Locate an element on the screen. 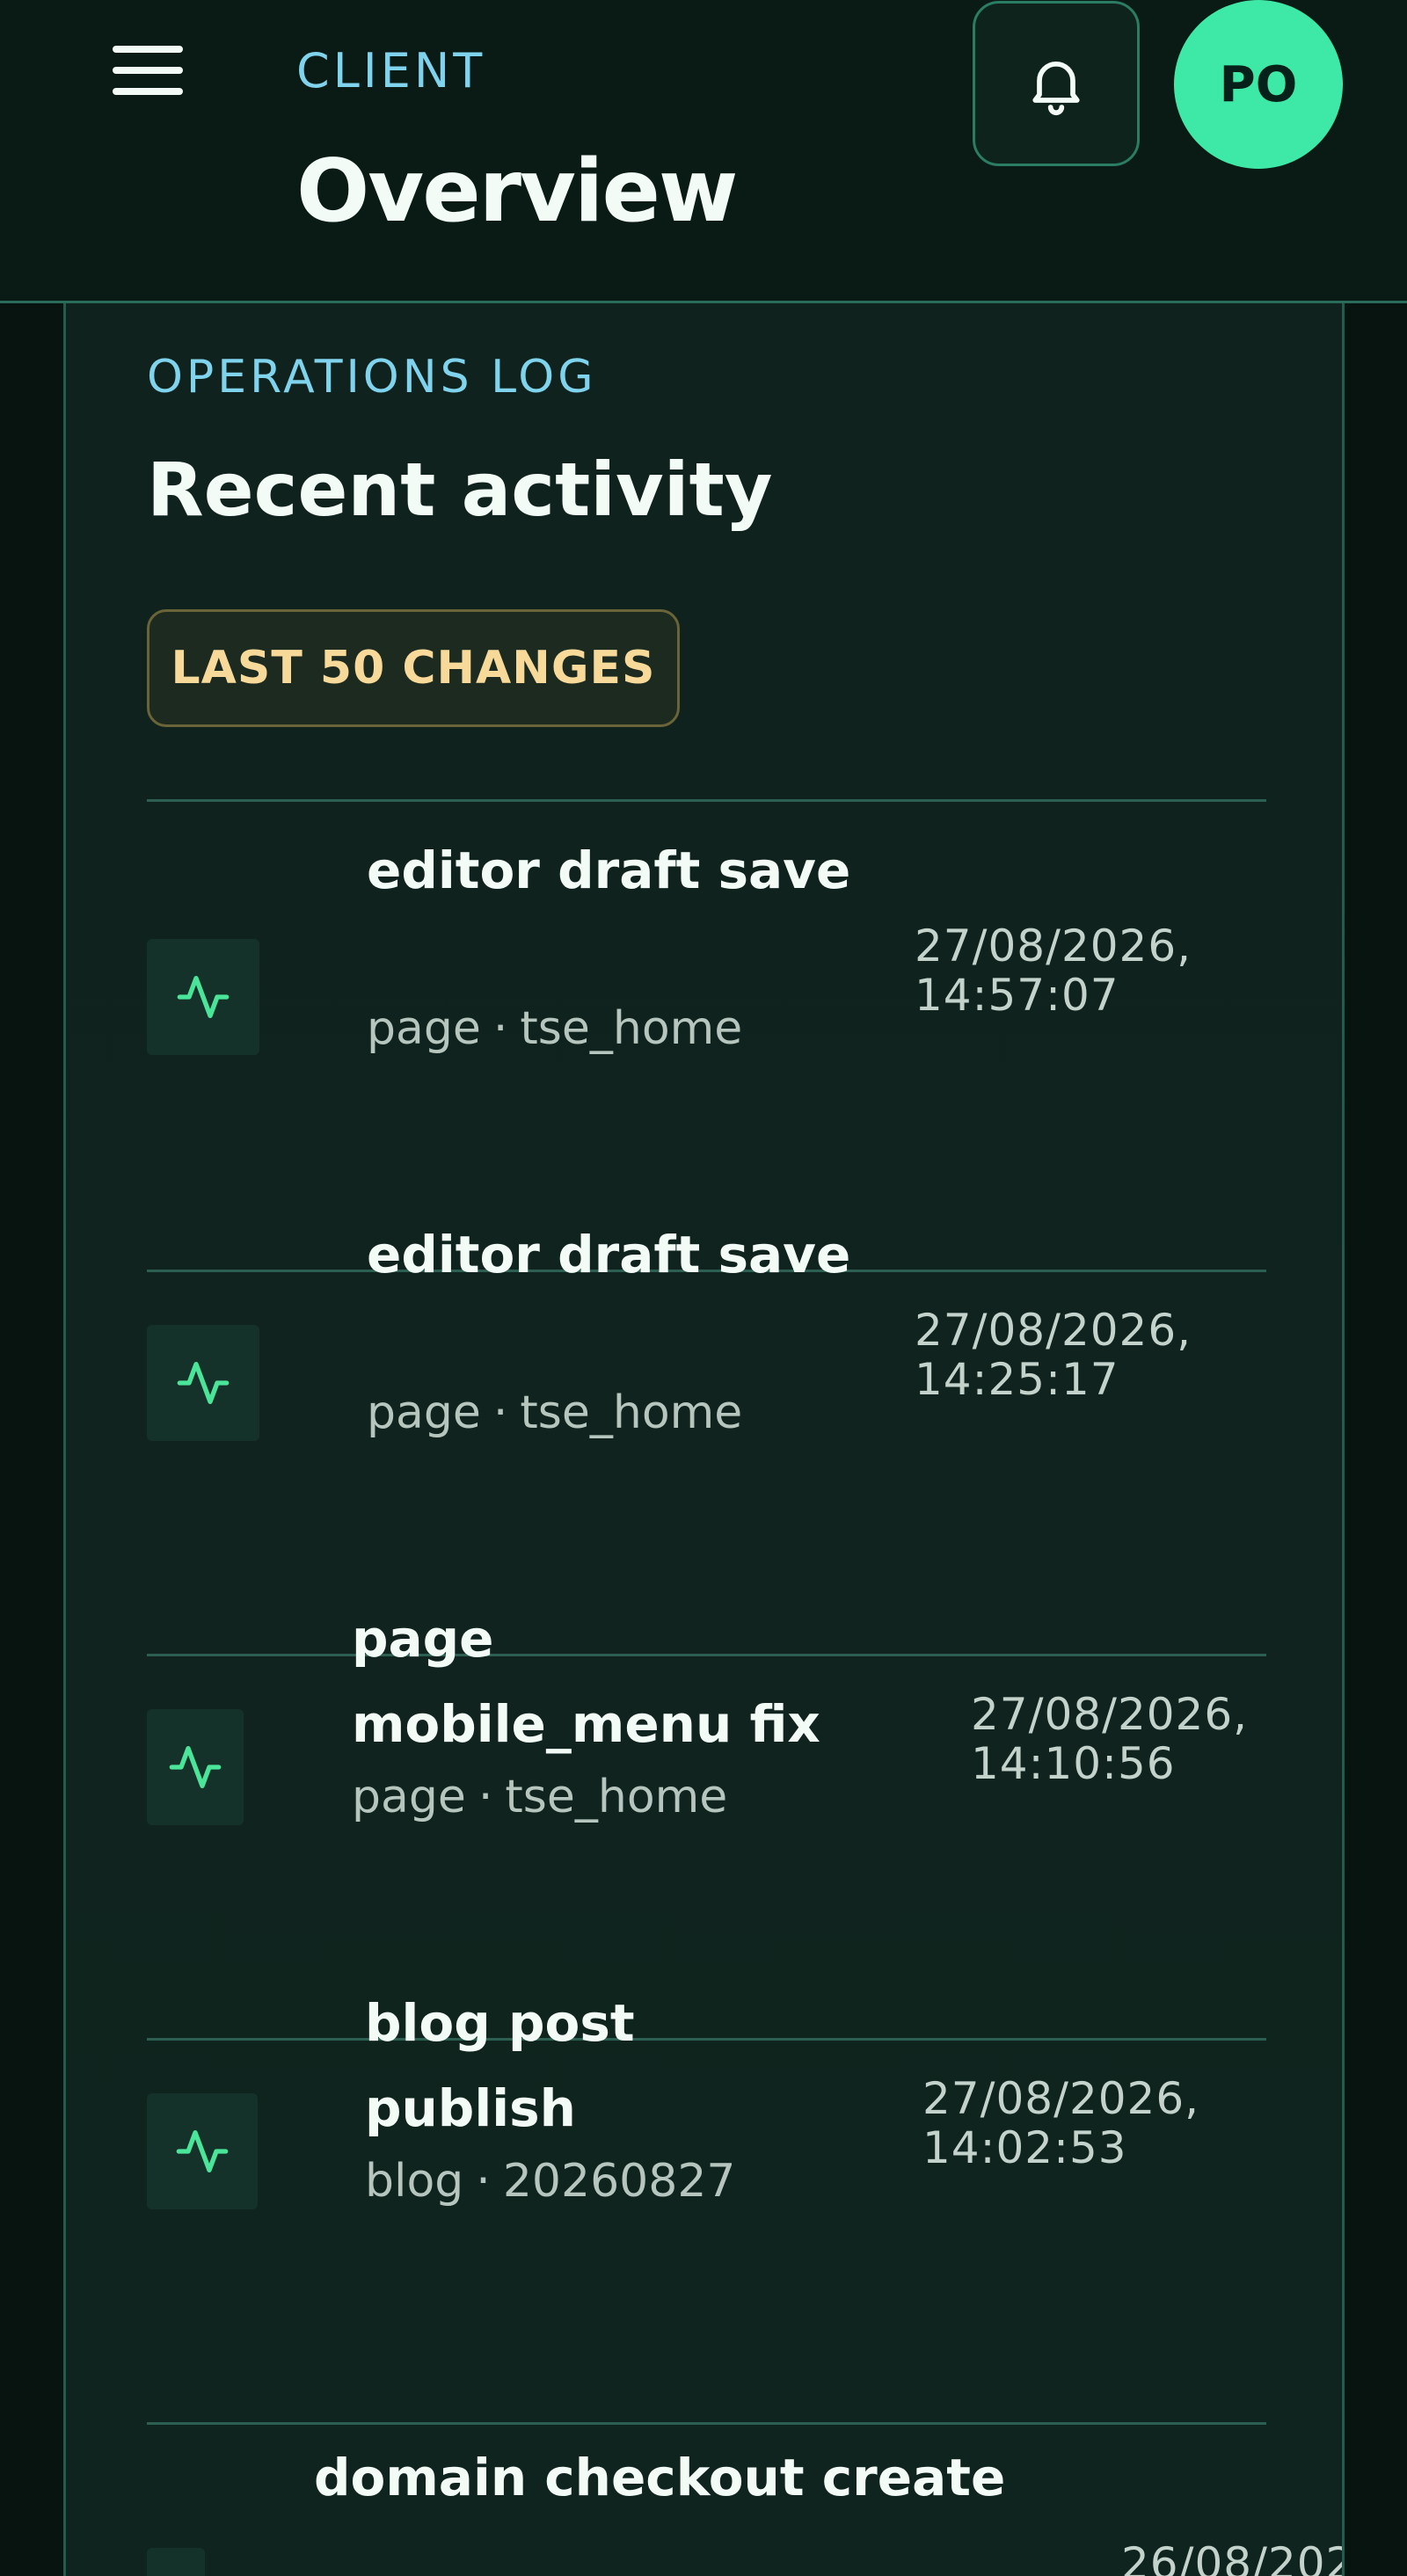 Image resolution: width=1407 pixels, height=2576 pixels. page-title: Overview is located at coordinates (517, 192).